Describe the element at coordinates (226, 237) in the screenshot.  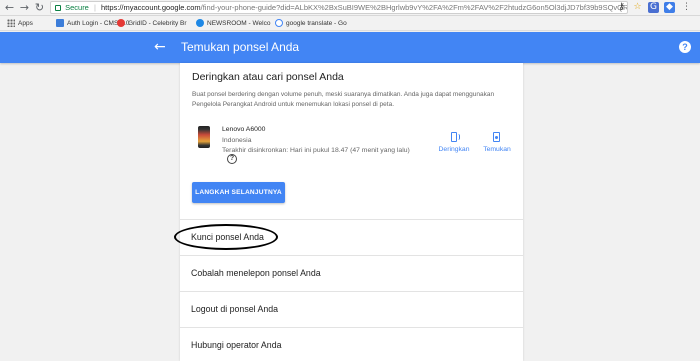
I see `highlight-ellipse` at that location.